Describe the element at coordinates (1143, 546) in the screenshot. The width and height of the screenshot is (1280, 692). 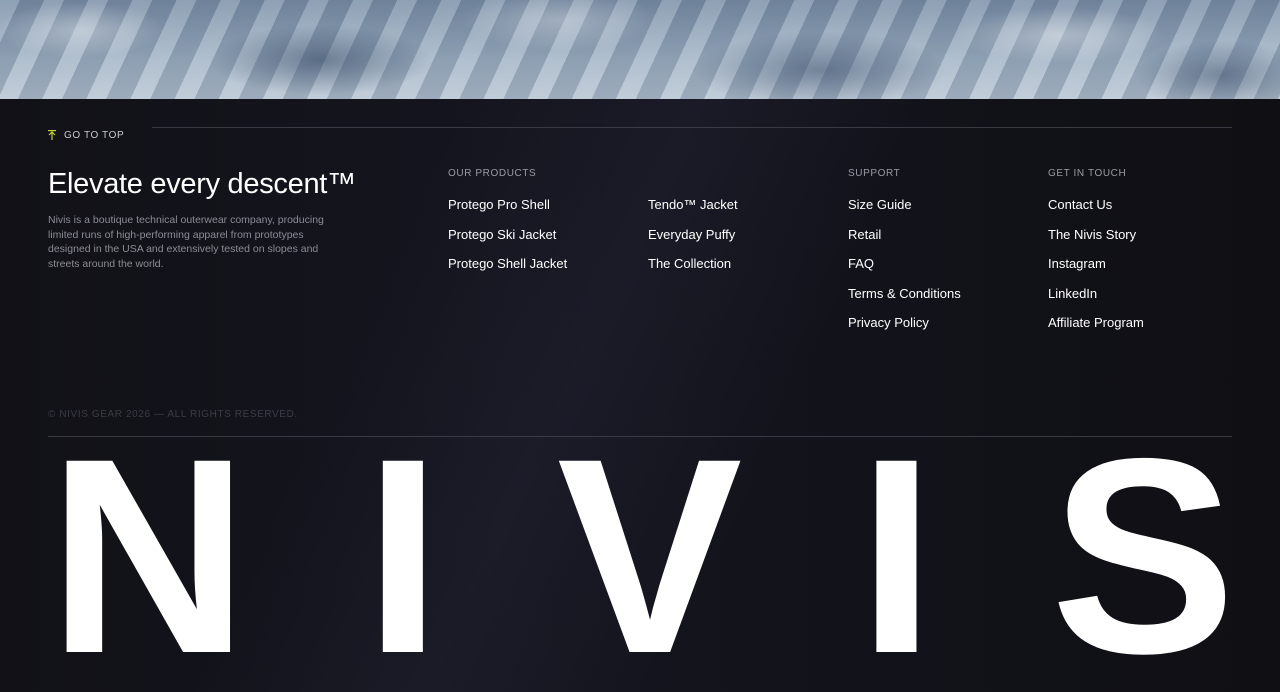
I see `wordmark-letter: S` at that location.